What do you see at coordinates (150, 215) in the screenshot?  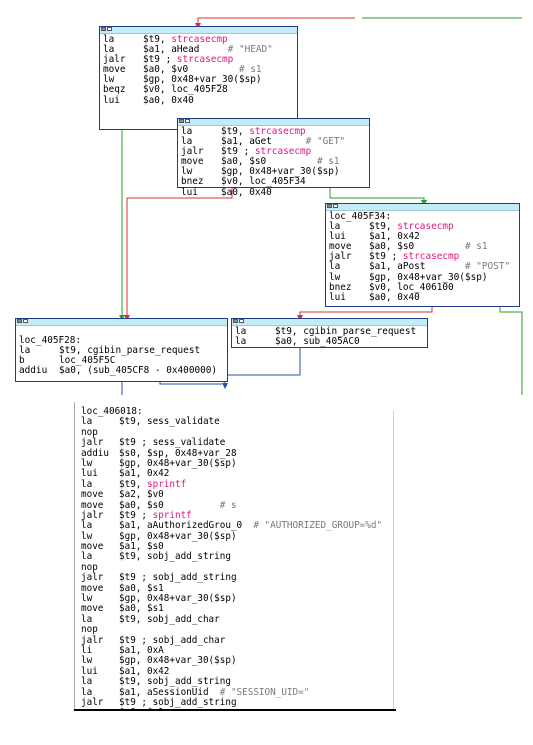 I see `edge-head-to-f28-green` at bounding box center [150, 215].